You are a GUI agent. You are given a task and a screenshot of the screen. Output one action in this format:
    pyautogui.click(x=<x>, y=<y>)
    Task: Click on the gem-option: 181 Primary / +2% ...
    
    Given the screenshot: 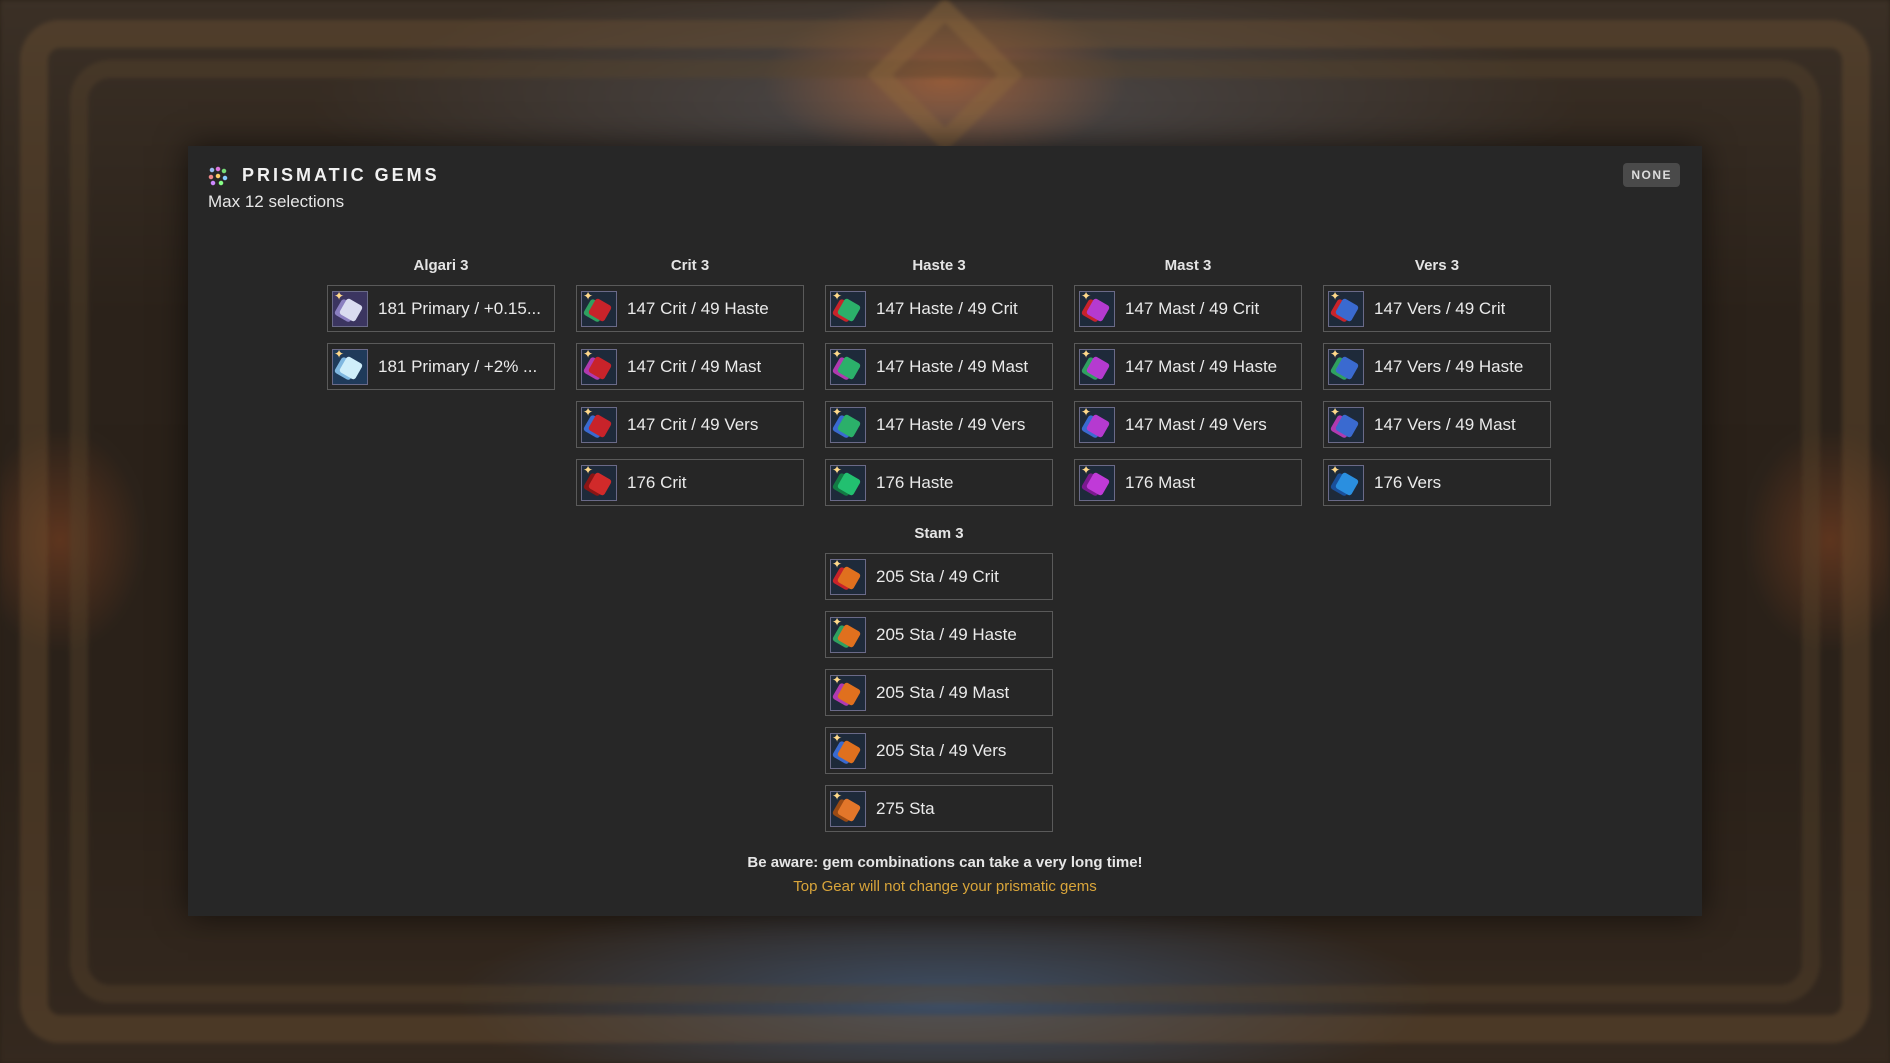 What is the action you would take?
    pyautogui.click(x=441, y=366)
    